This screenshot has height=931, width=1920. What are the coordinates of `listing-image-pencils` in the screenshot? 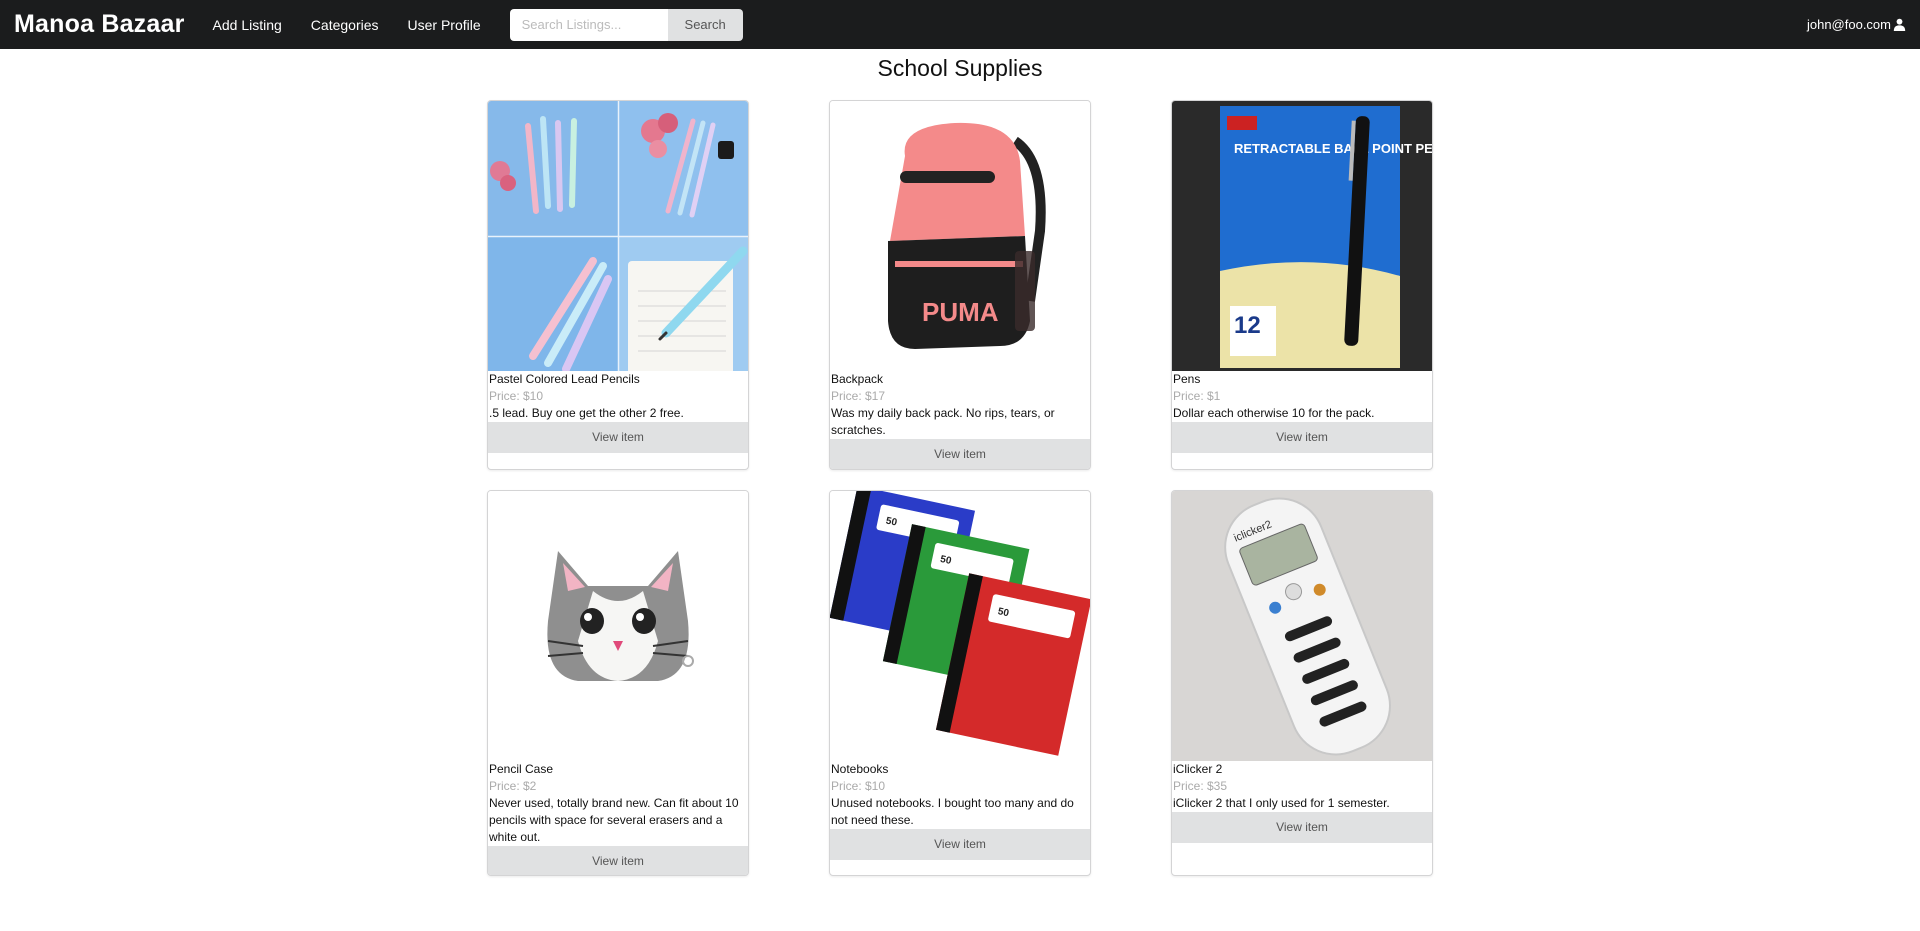 It's located at (618, 236).